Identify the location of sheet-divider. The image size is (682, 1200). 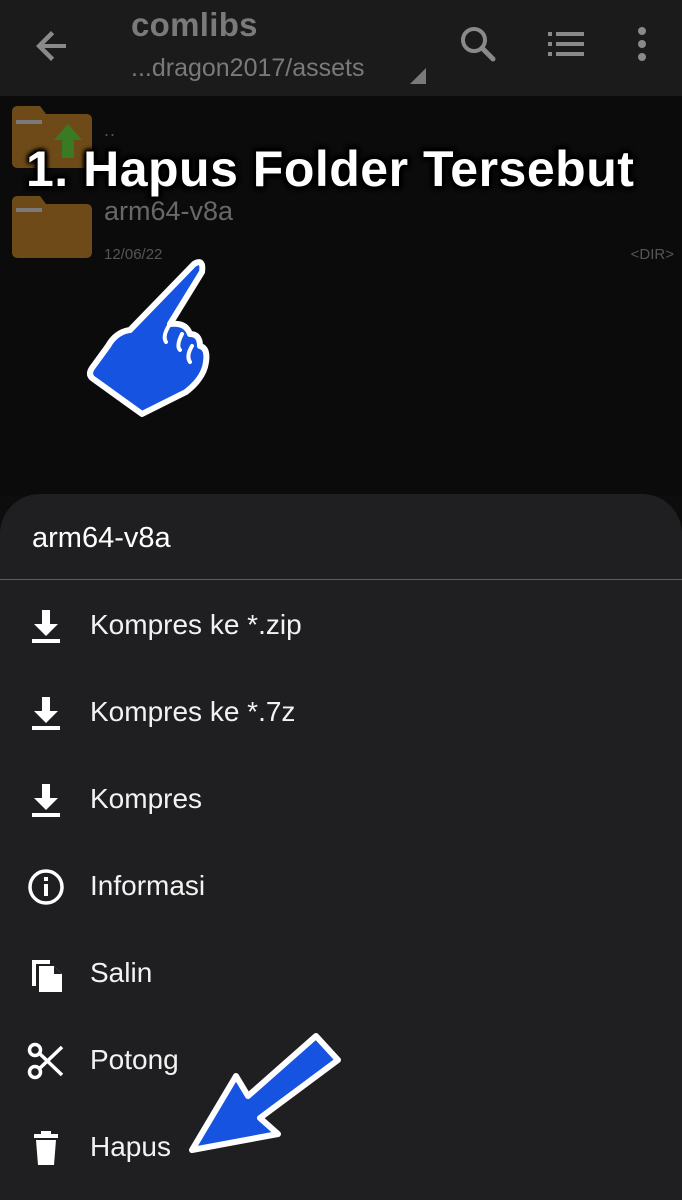
(341, 579).